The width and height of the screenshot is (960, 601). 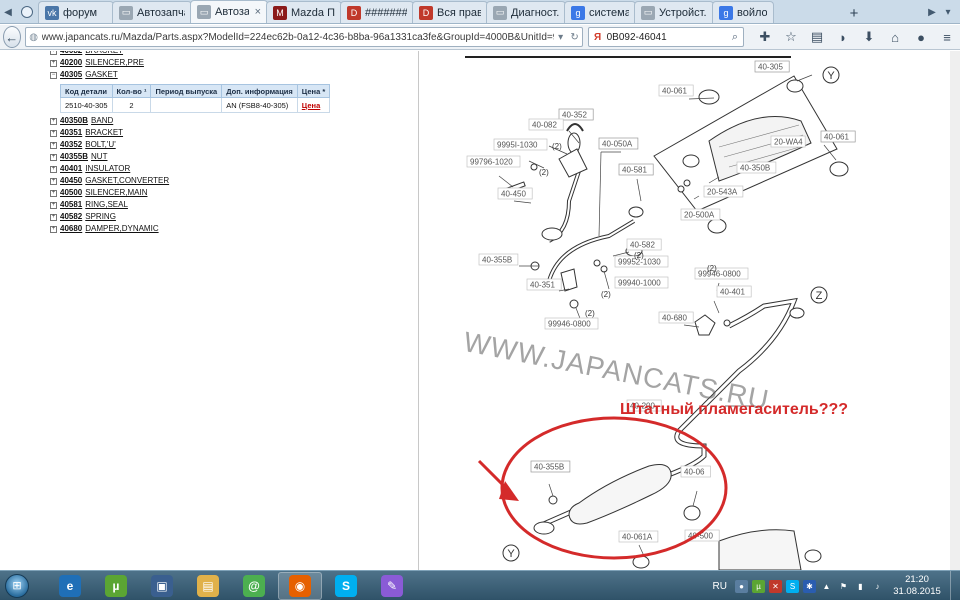 I want to click on yandex-search-icon: Я, so click(x=598, y=37).